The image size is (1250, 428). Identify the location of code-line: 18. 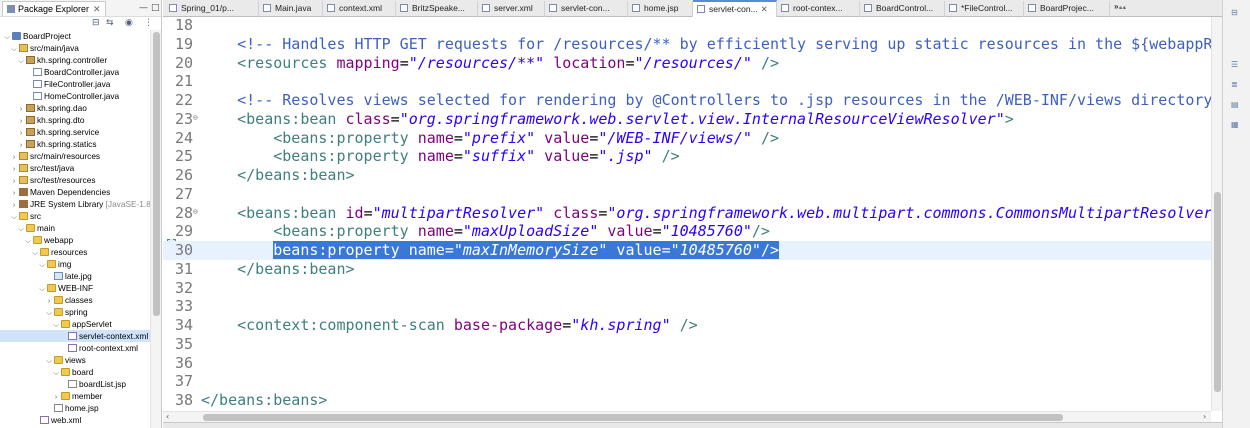
(687, 26).